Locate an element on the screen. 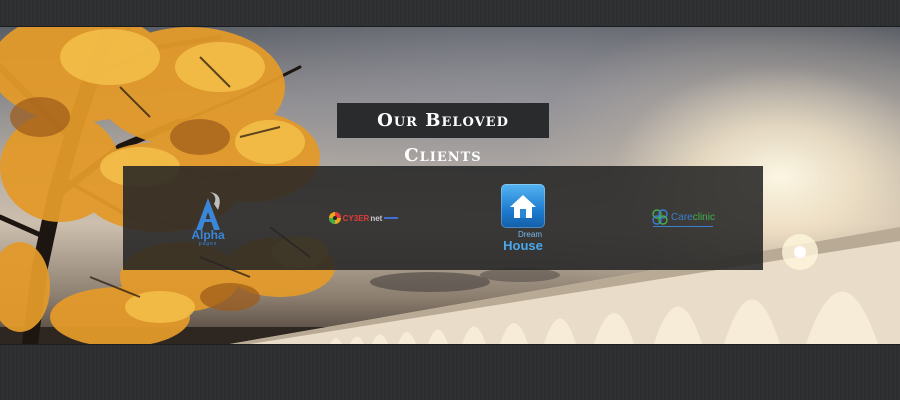  client-logo-dreamhouse: Dream House is located at coordinates (523, 218).